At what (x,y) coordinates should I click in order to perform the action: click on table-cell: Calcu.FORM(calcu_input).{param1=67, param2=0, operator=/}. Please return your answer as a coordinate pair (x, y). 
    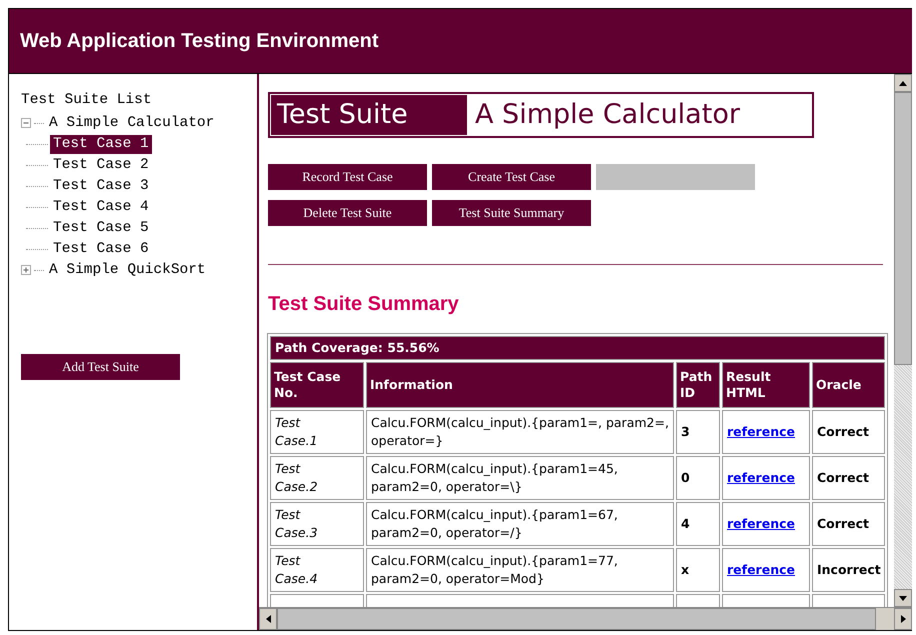
    Looking at the image, I should click on (520, 524).